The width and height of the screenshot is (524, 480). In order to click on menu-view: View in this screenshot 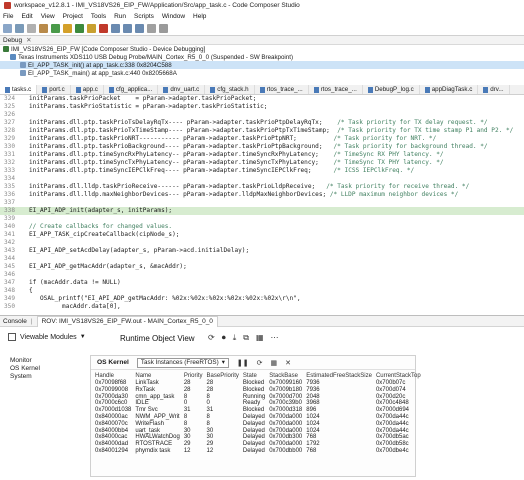, I will do `click(48, 16)`.